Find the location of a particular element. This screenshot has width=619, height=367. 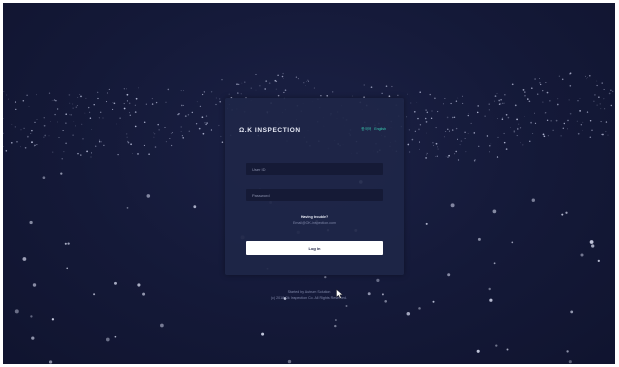

mouse-cursor-icon is located at coordinates (340, 294).